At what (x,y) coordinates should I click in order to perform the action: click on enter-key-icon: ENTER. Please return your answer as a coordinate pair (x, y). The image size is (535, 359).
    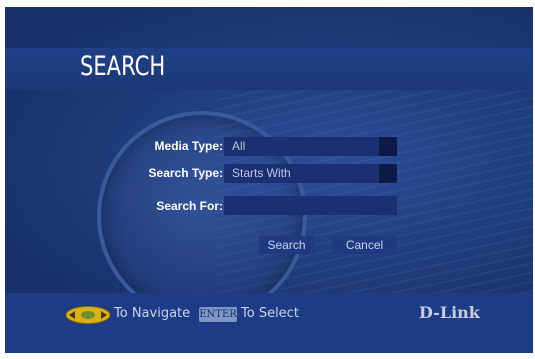
    Looking at the image, I should click on (218, 314).